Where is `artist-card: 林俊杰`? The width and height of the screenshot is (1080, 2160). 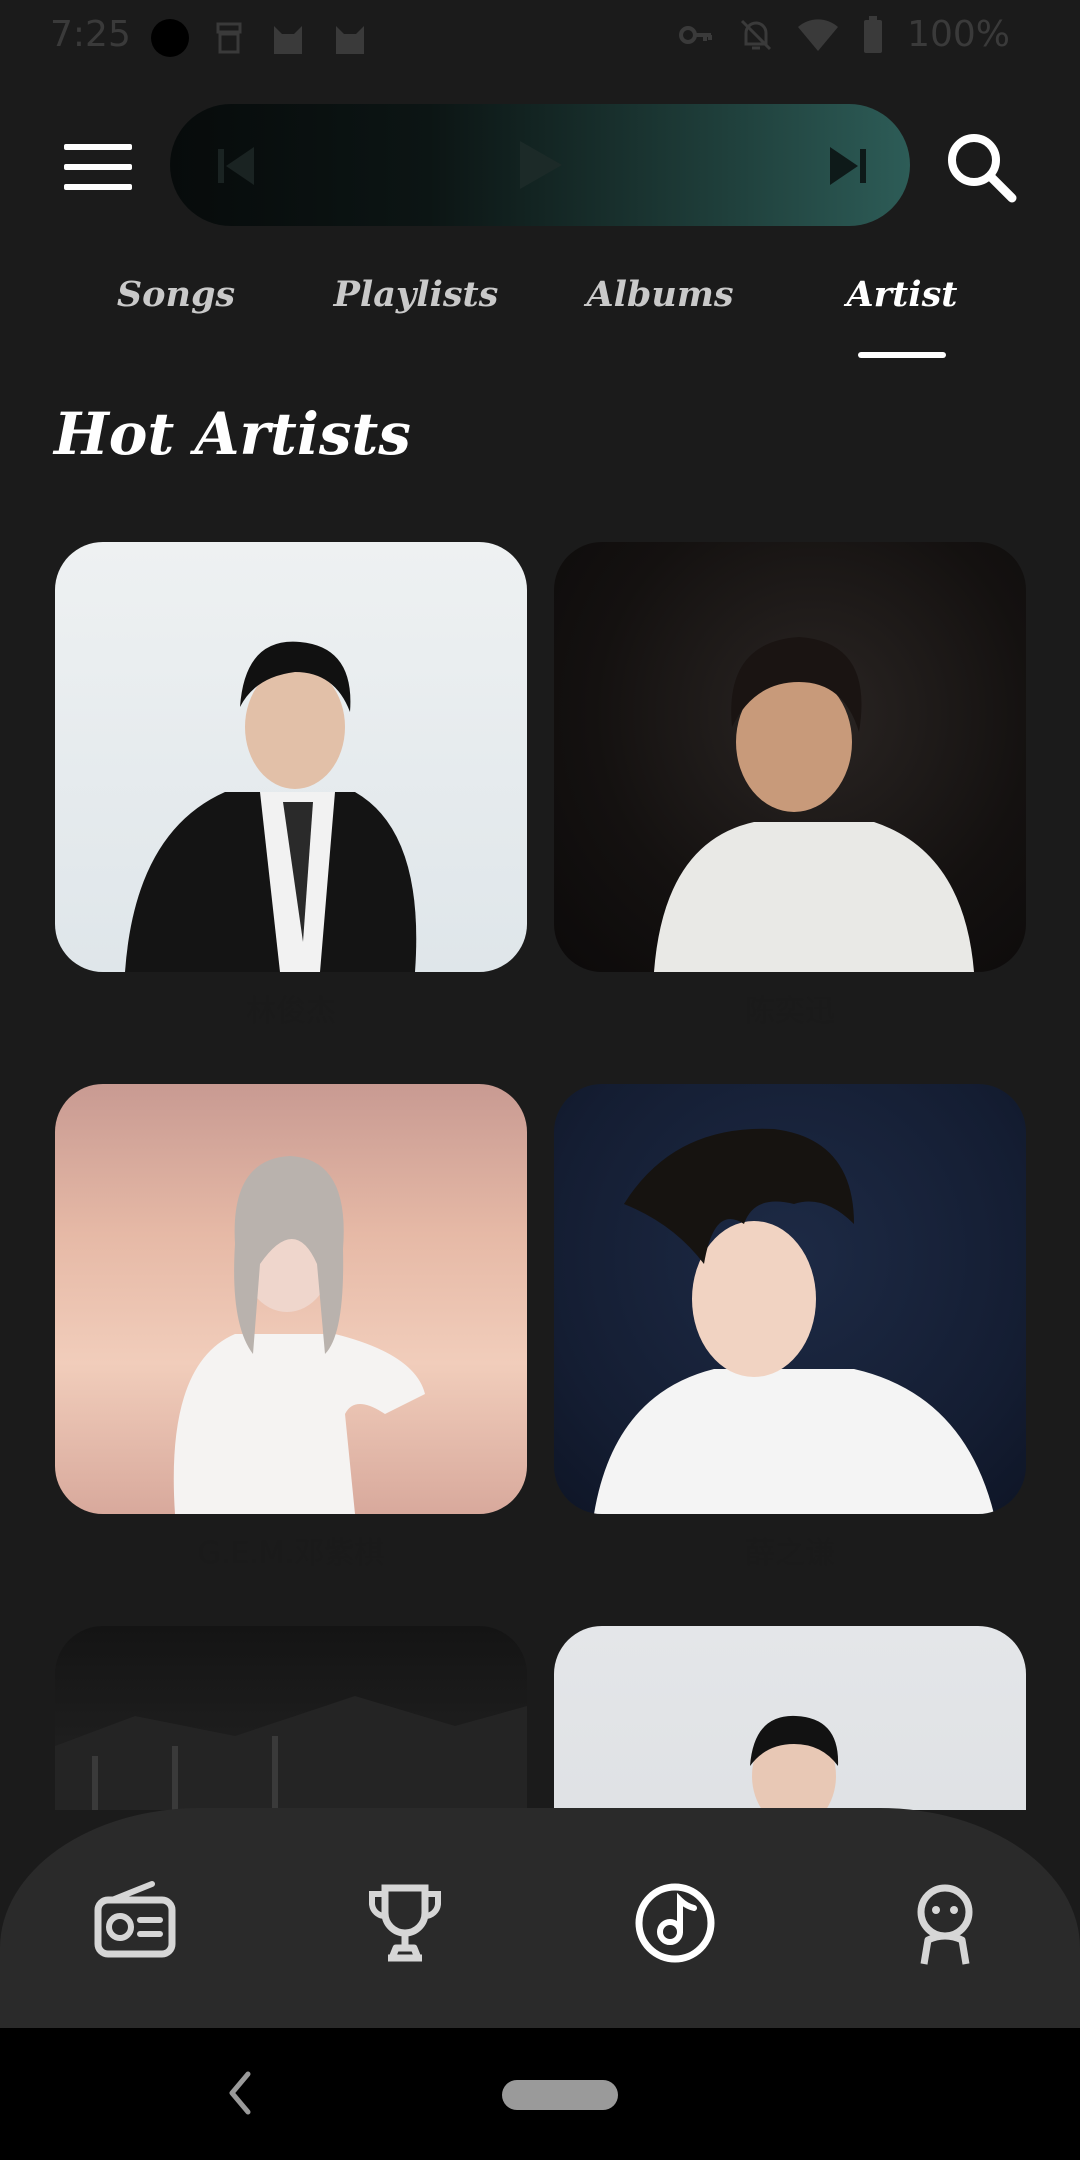 artist-card: 林俊杰 is located at coordinates (291, 786).